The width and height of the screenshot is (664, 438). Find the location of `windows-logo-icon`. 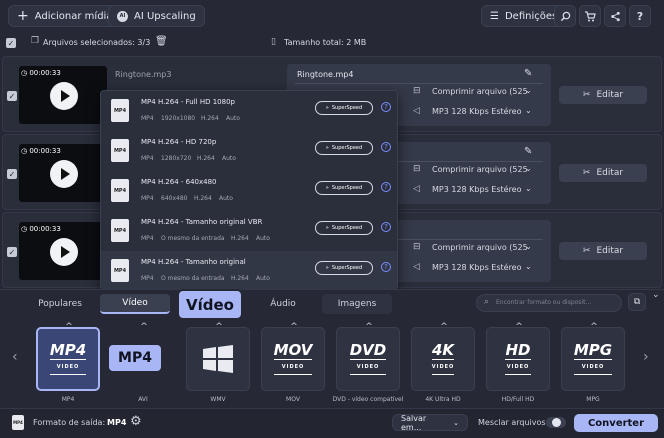

windows-logo-icon is located at coordinates (218, 359).